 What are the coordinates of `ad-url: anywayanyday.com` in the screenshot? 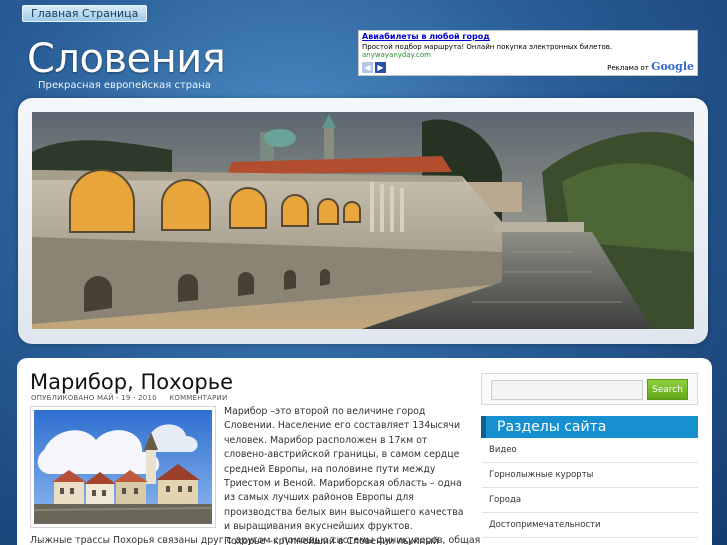 It's located at (528, 55).